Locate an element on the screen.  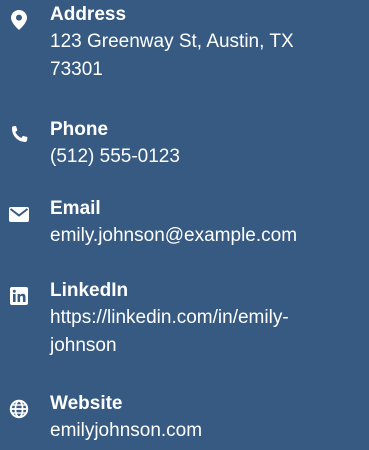
address-label: Address is located at coordinates (88, 14).